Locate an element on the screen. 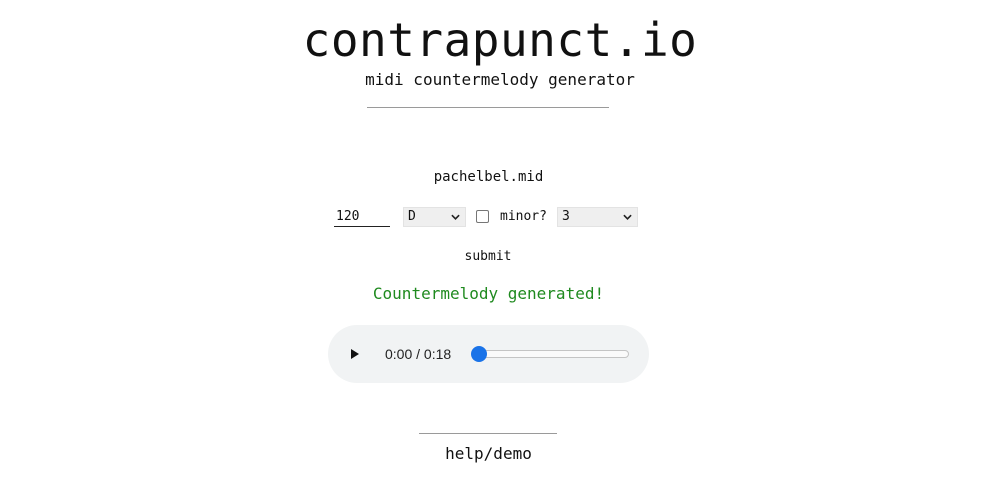  footer-divider is located at coordinates (488, 433).